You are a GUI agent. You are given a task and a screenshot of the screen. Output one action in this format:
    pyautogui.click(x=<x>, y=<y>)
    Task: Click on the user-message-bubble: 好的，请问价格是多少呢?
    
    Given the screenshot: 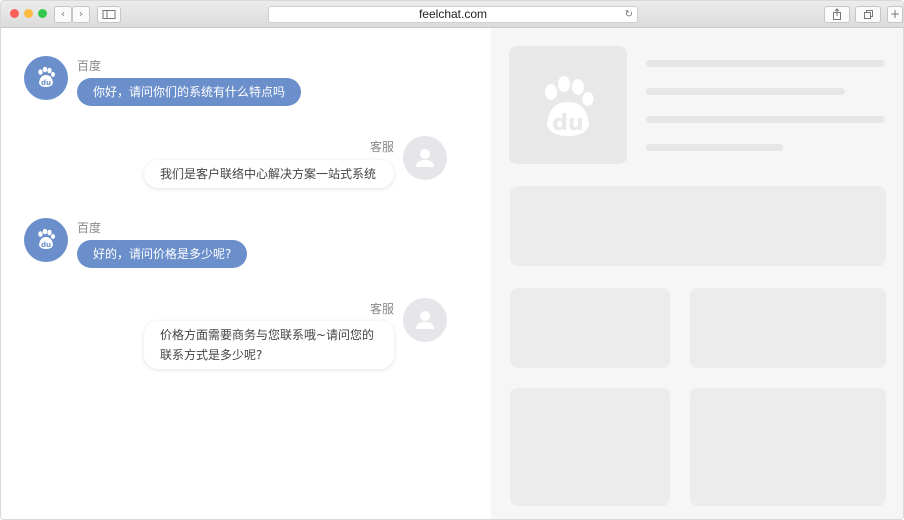 What is the action you would take?
    pyautogui.click(x=162, y=254)
    